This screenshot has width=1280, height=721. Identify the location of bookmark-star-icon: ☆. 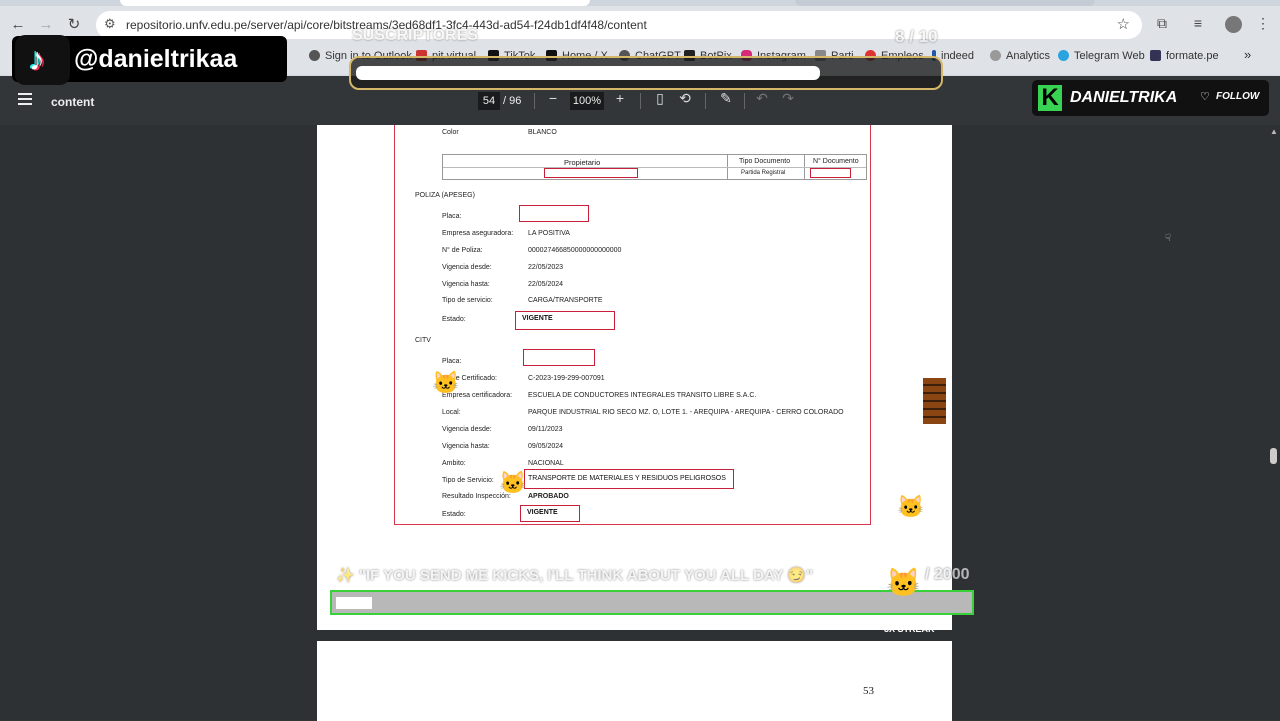
(1123, 24).